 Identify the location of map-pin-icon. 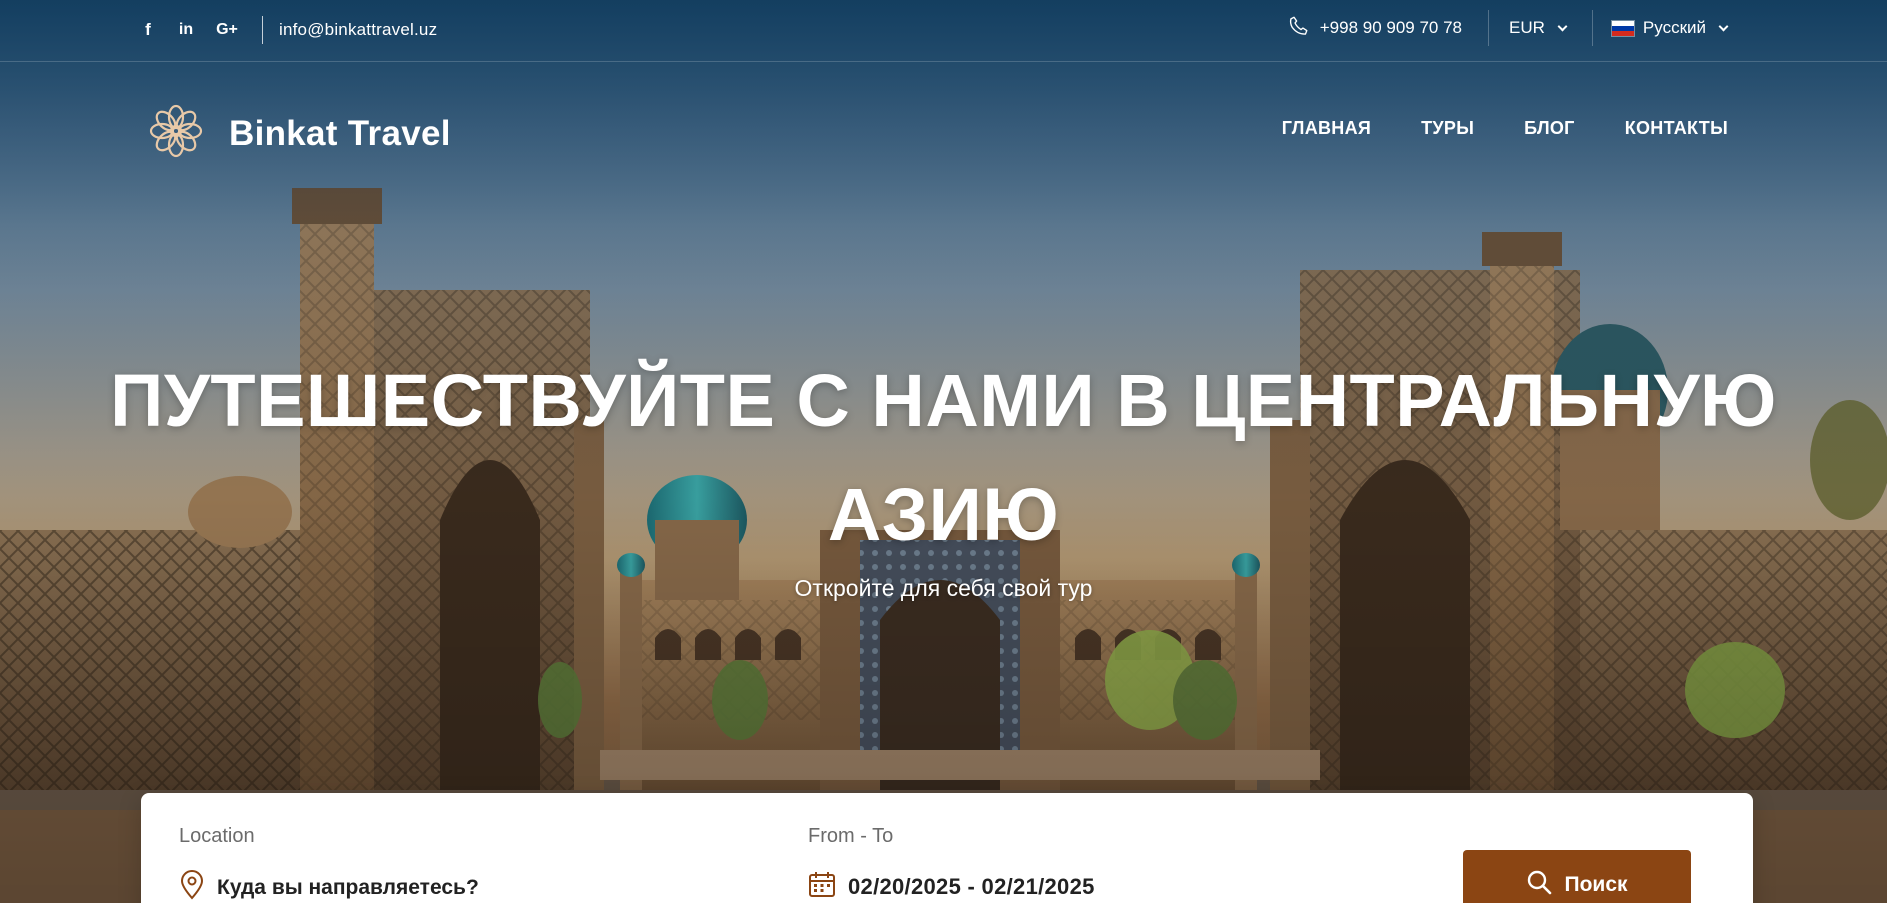
(192, 886).